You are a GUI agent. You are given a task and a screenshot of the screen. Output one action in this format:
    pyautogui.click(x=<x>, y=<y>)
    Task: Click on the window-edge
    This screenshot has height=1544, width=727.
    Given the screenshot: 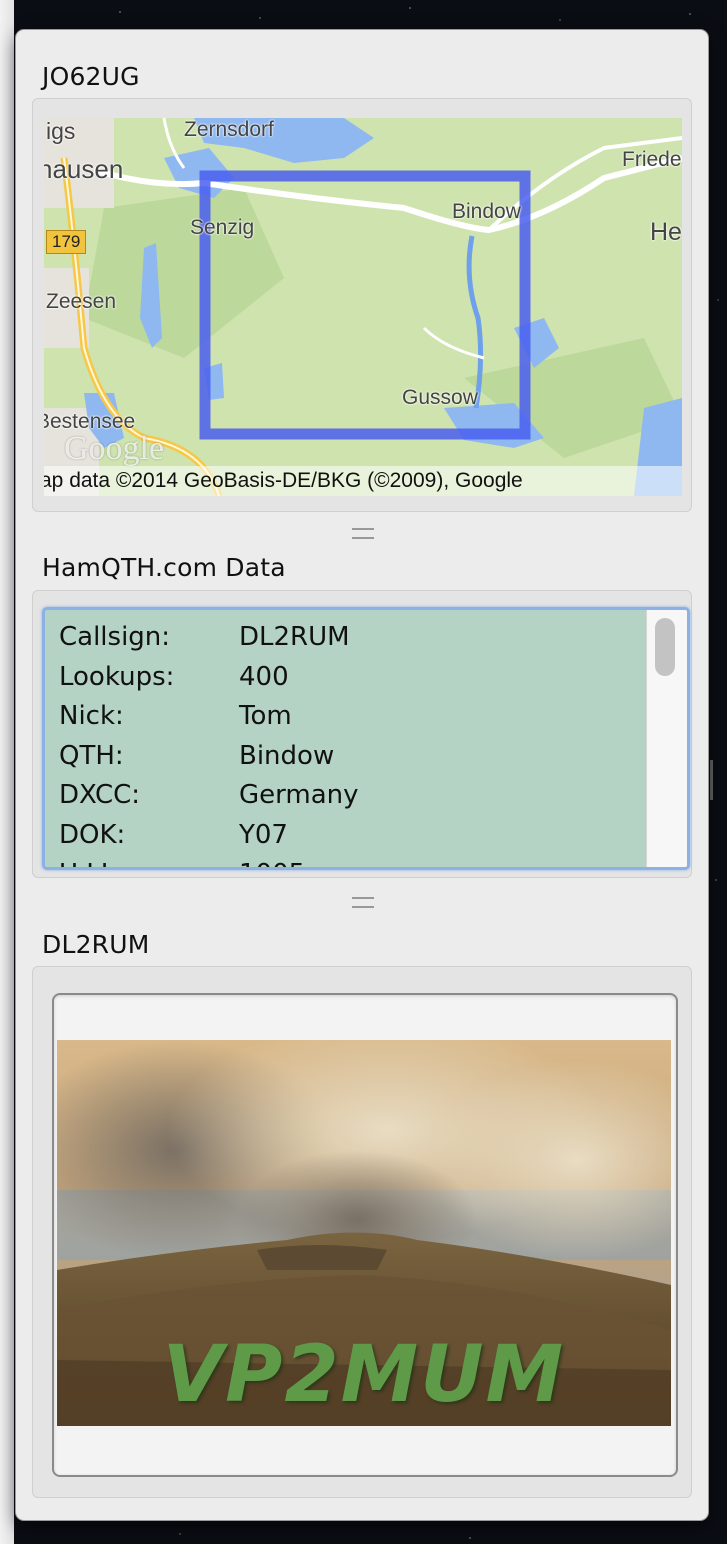 What is the action you would take?
    pyautogui.click(x=7, y=772)
    